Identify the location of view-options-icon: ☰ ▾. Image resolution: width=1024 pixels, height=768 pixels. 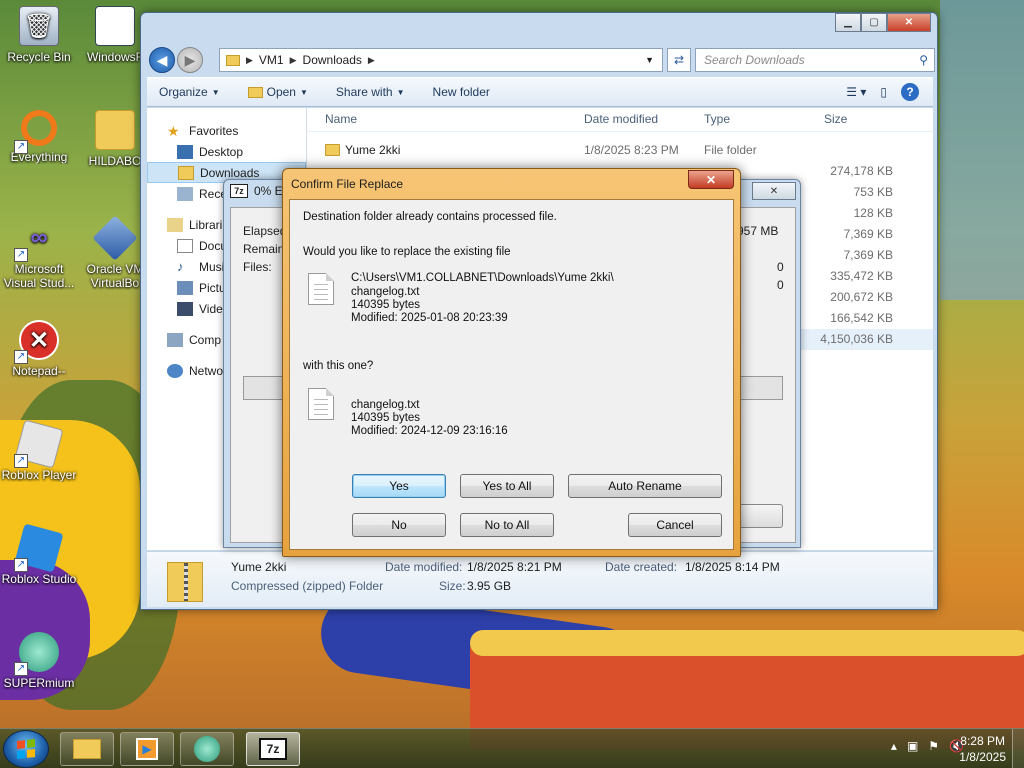
(856, 92).